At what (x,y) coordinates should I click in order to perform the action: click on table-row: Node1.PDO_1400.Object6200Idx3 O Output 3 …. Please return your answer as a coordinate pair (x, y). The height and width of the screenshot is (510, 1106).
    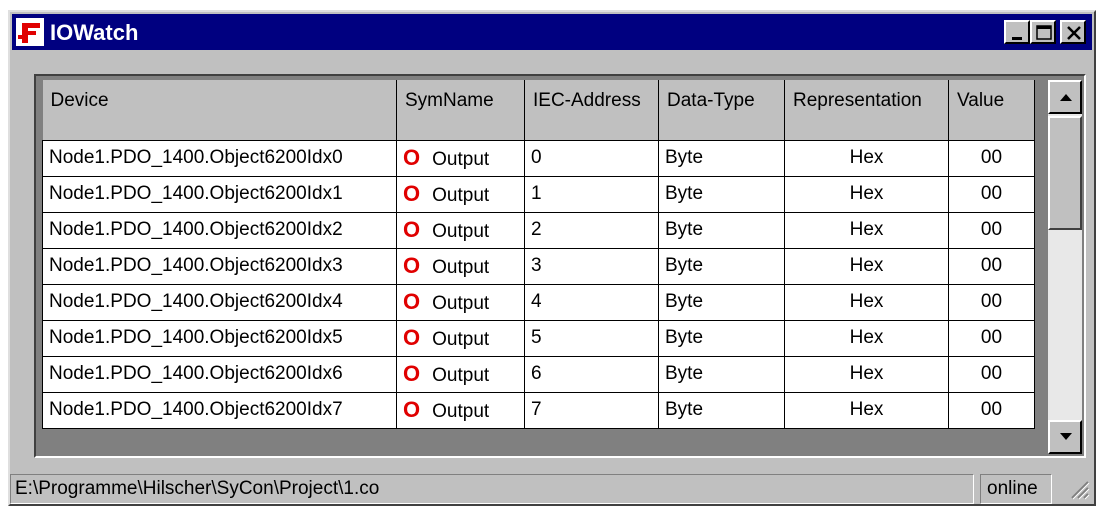
    Looking at the image, I should click on (538, 266).